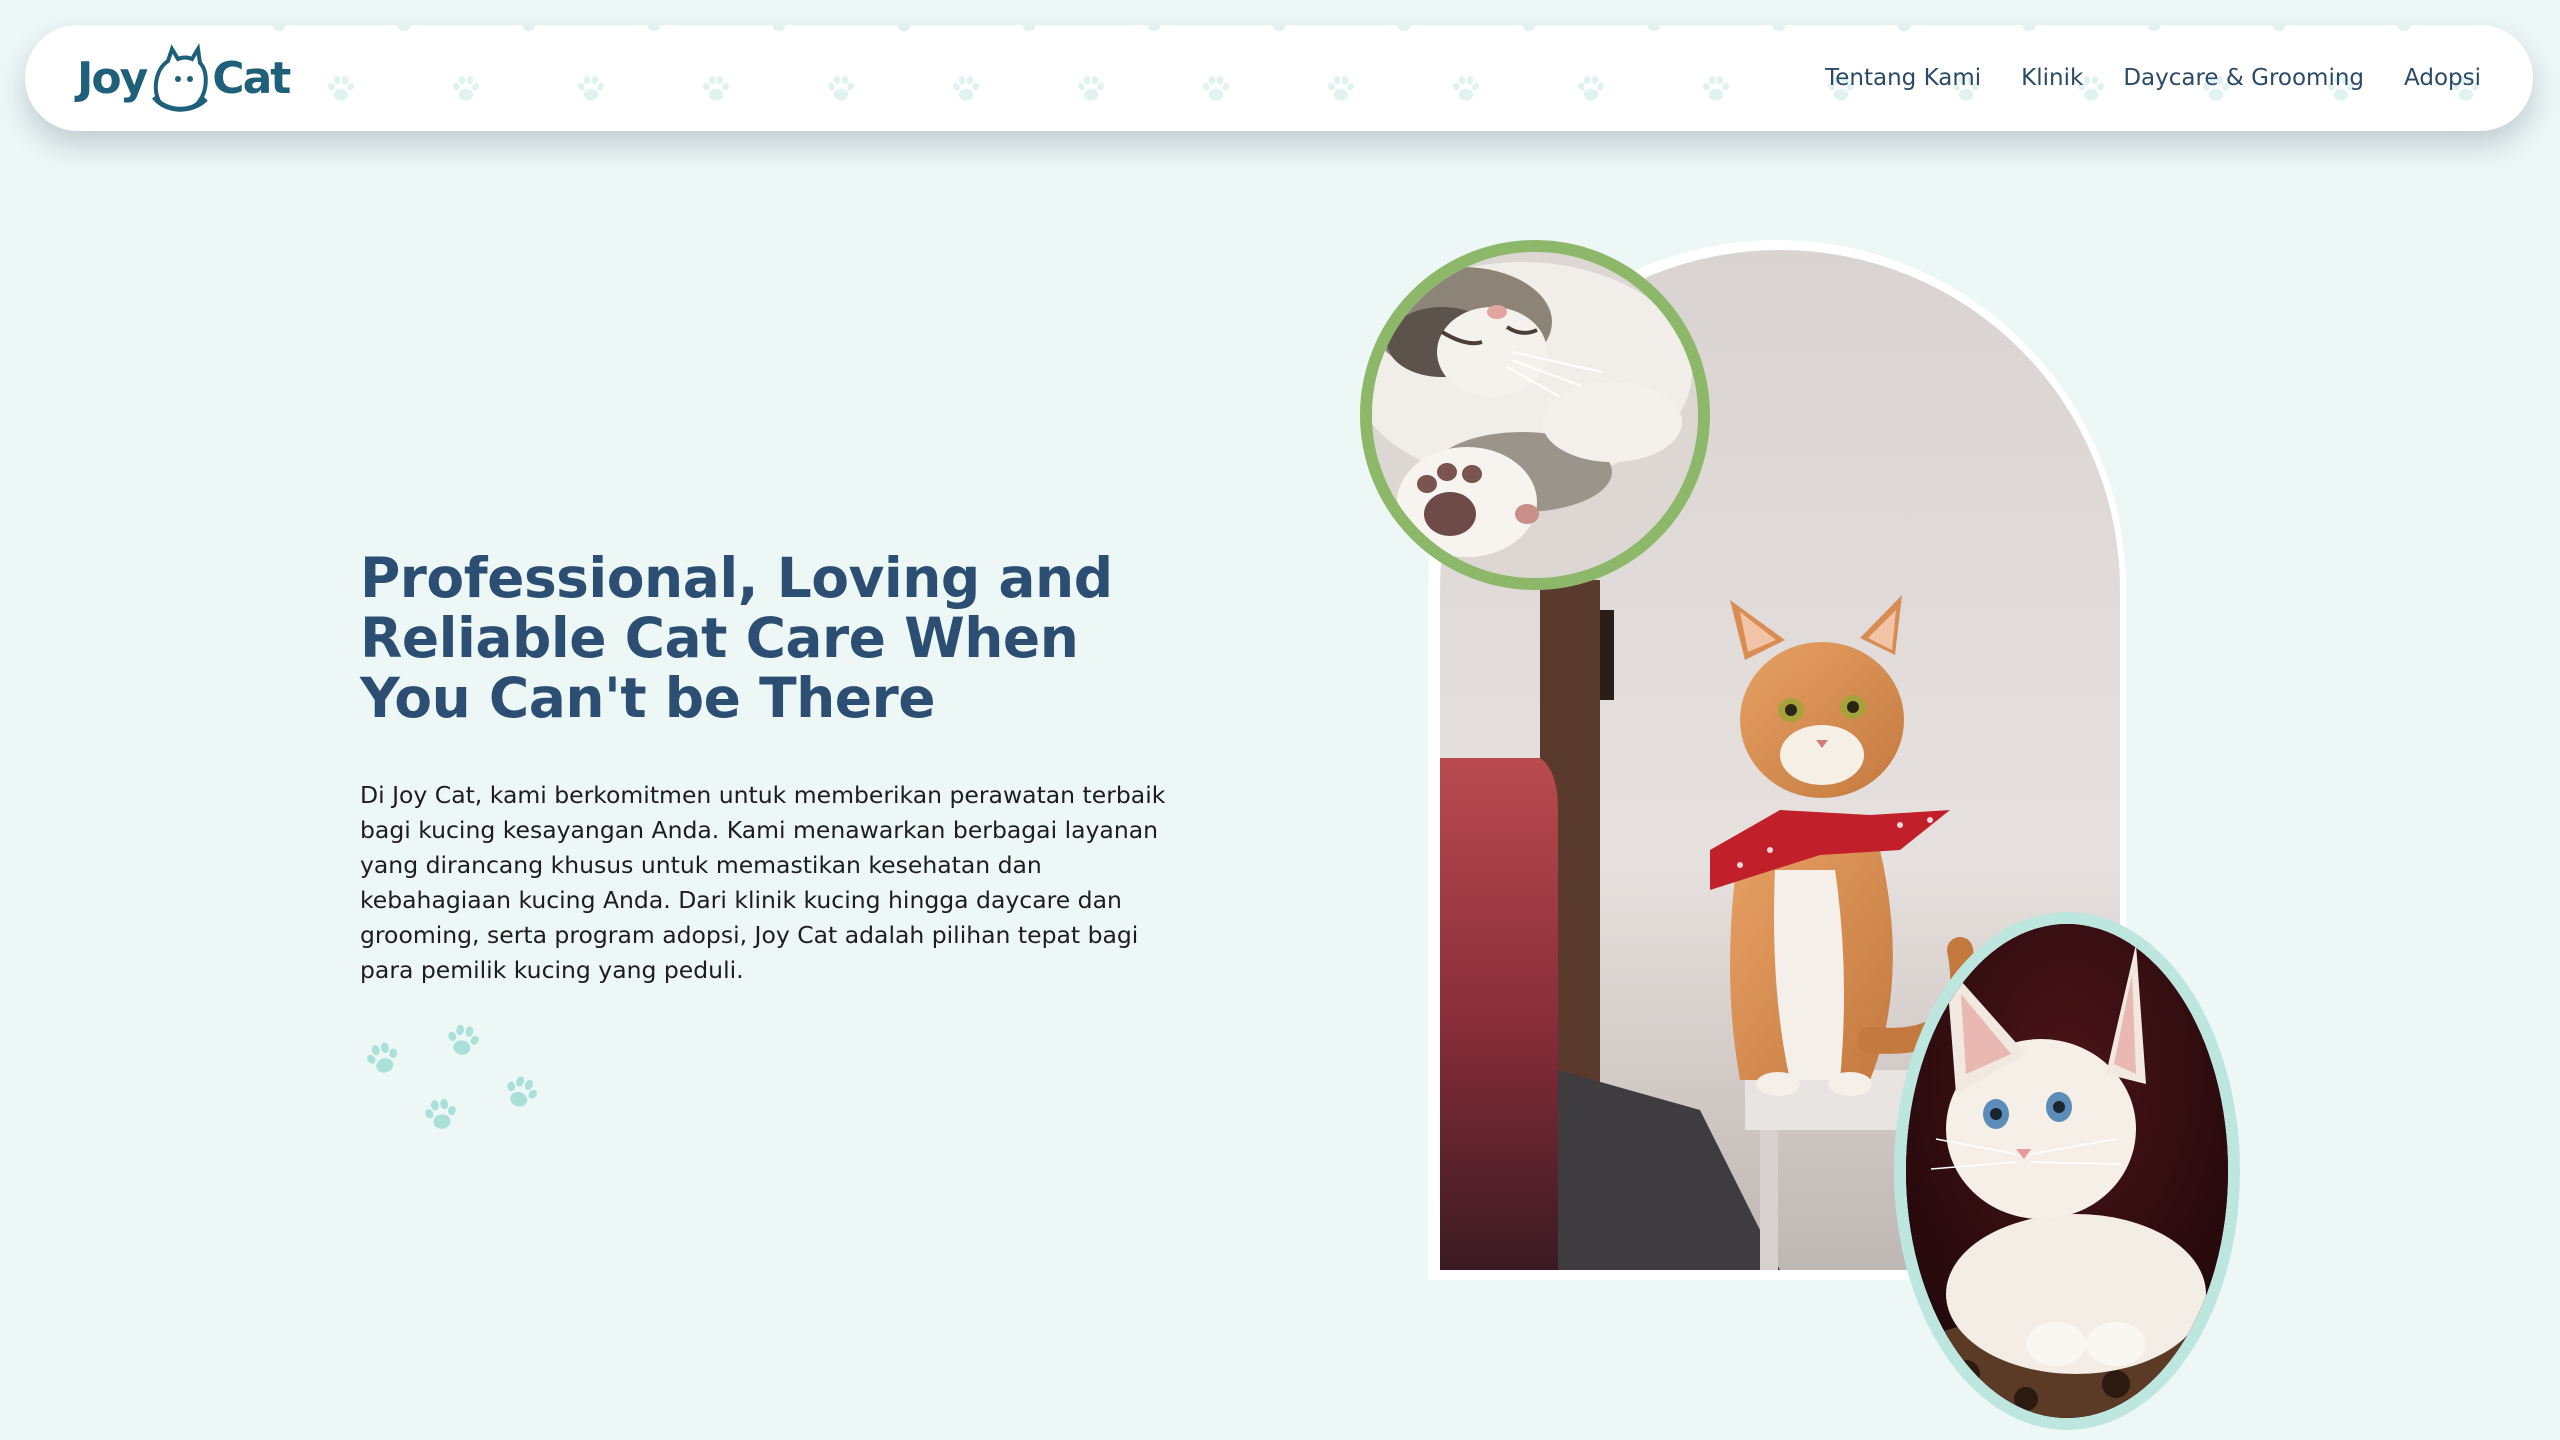  What do you see at coordinates (2052, 78) in the screenshot?
I see `nav-link-klinik: Klinik` at bounding box center [2052, 78].